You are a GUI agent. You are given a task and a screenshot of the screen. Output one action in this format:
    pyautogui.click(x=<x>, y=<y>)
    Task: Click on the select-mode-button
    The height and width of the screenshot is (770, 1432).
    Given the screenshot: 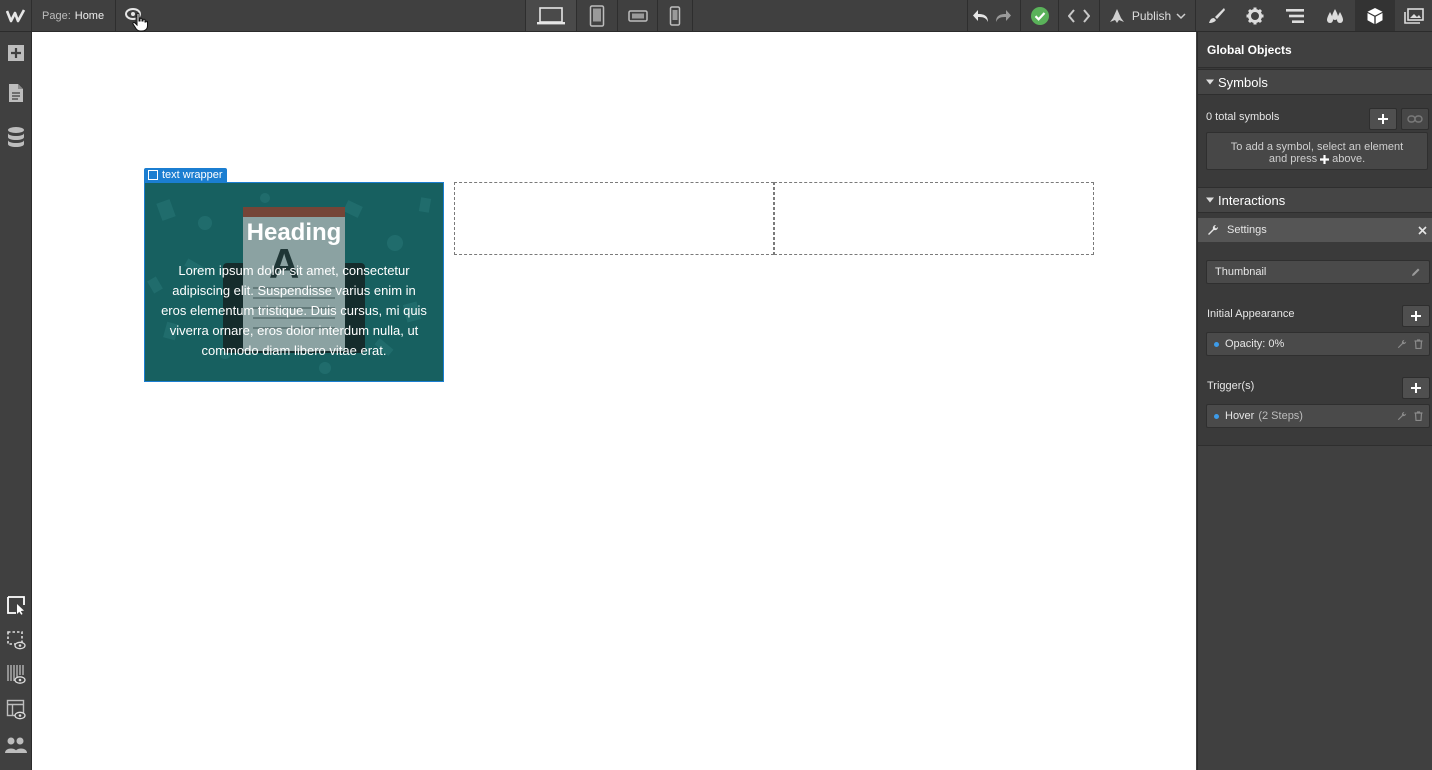 What is the action you would take?
    pyautogui.click(x=15, y=605)
    